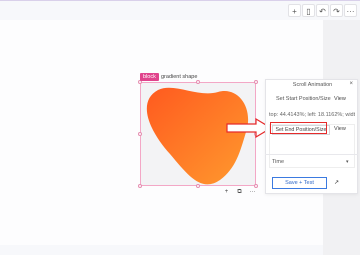 The height and width of the screenshot is (255, 360). What do you see at coordinates (256, 186) in the screenshot?
I see `resize-handle-br` at bounding box center [256, 186].